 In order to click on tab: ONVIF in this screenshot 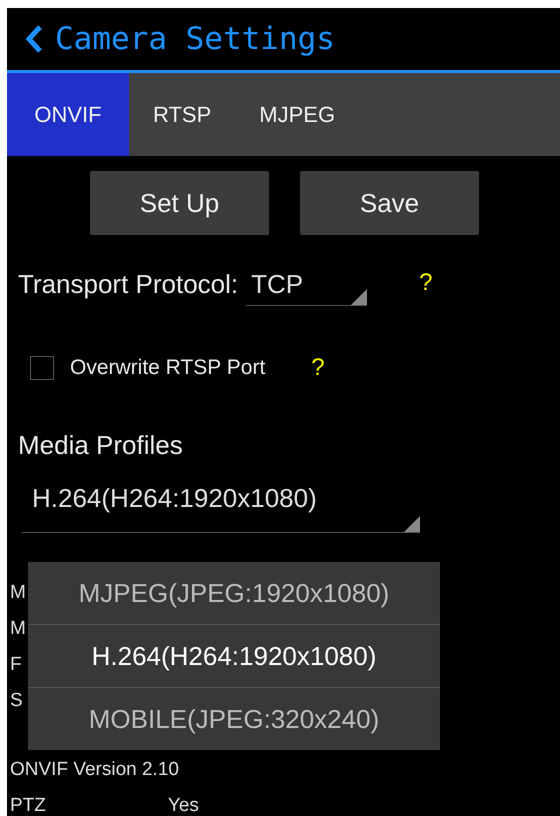, I will do `click(68, 114)`.